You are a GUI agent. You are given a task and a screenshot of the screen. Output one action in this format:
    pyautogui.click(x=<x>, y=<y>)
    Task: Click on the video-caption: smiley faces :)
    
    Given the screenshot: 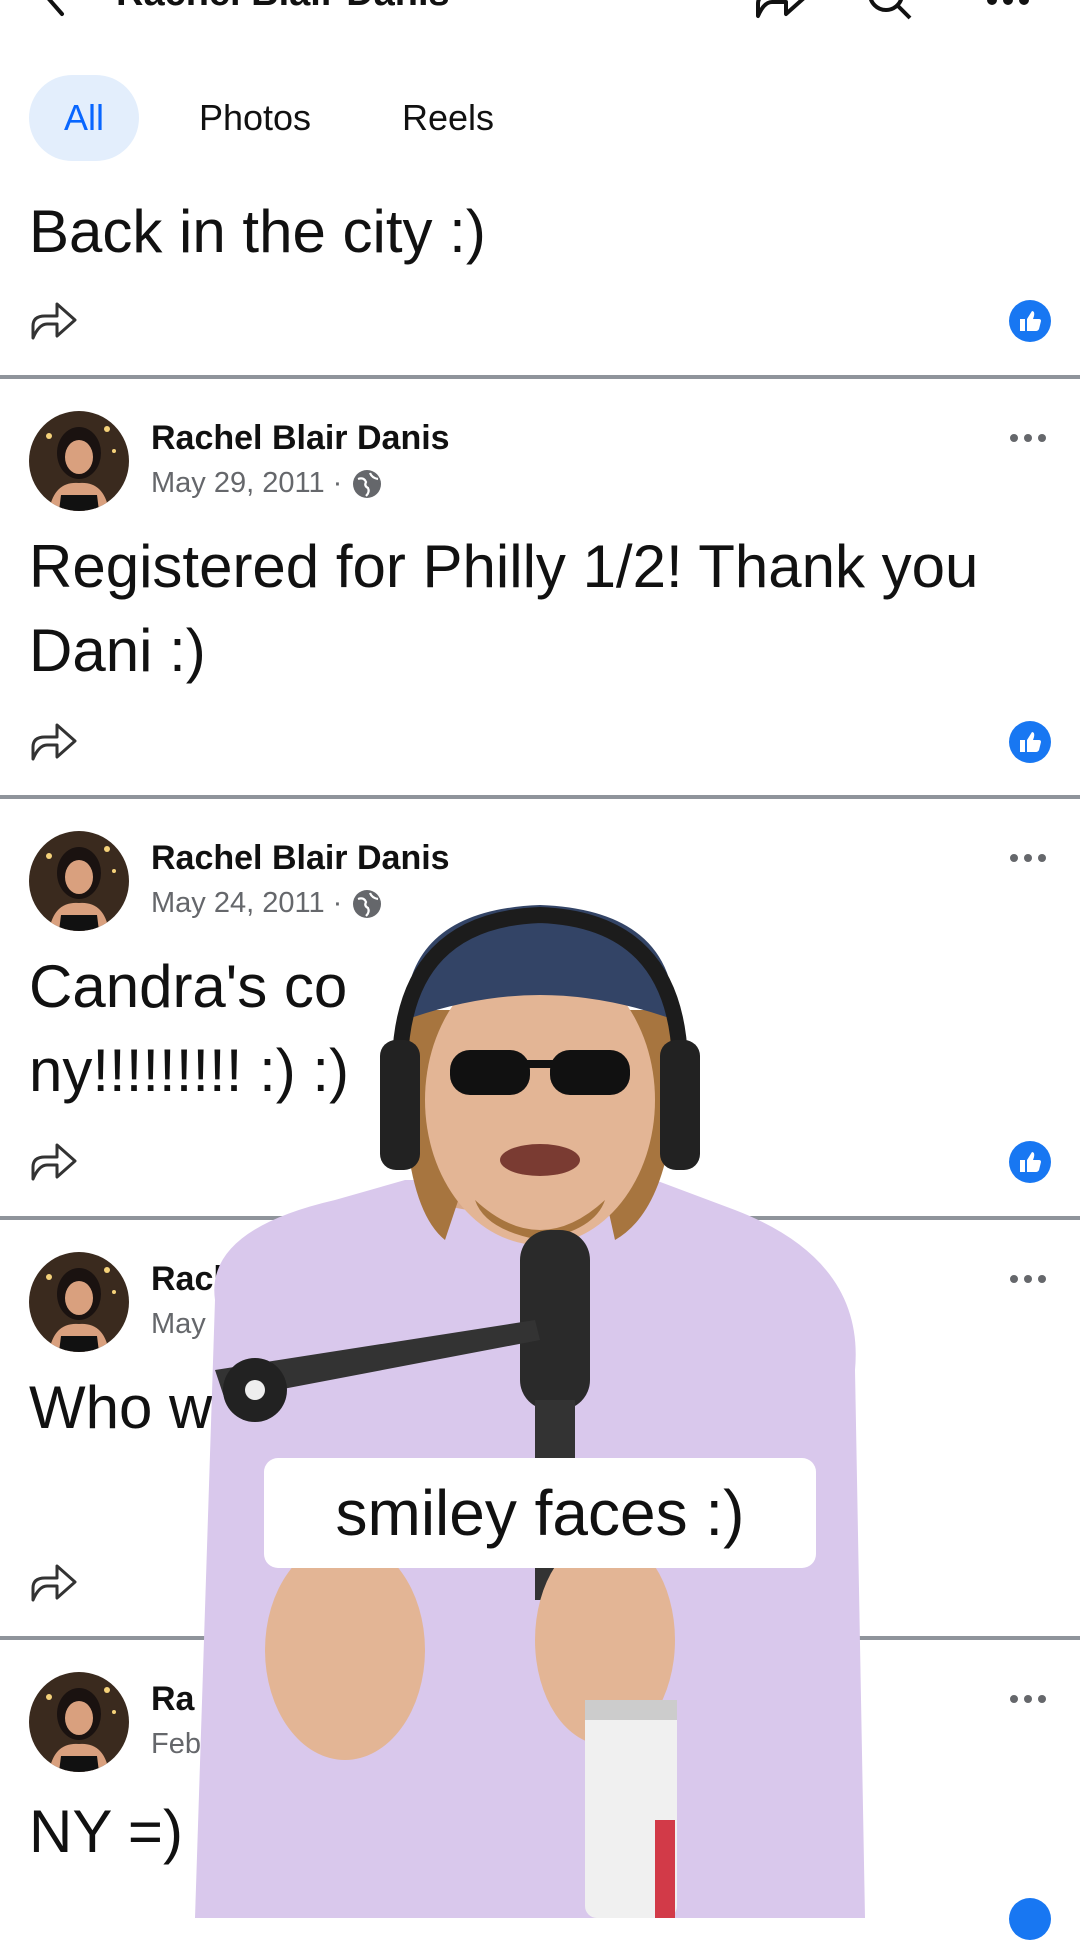 What is the action you would take?
    pyautogui.click(x=540, y=1513)
    